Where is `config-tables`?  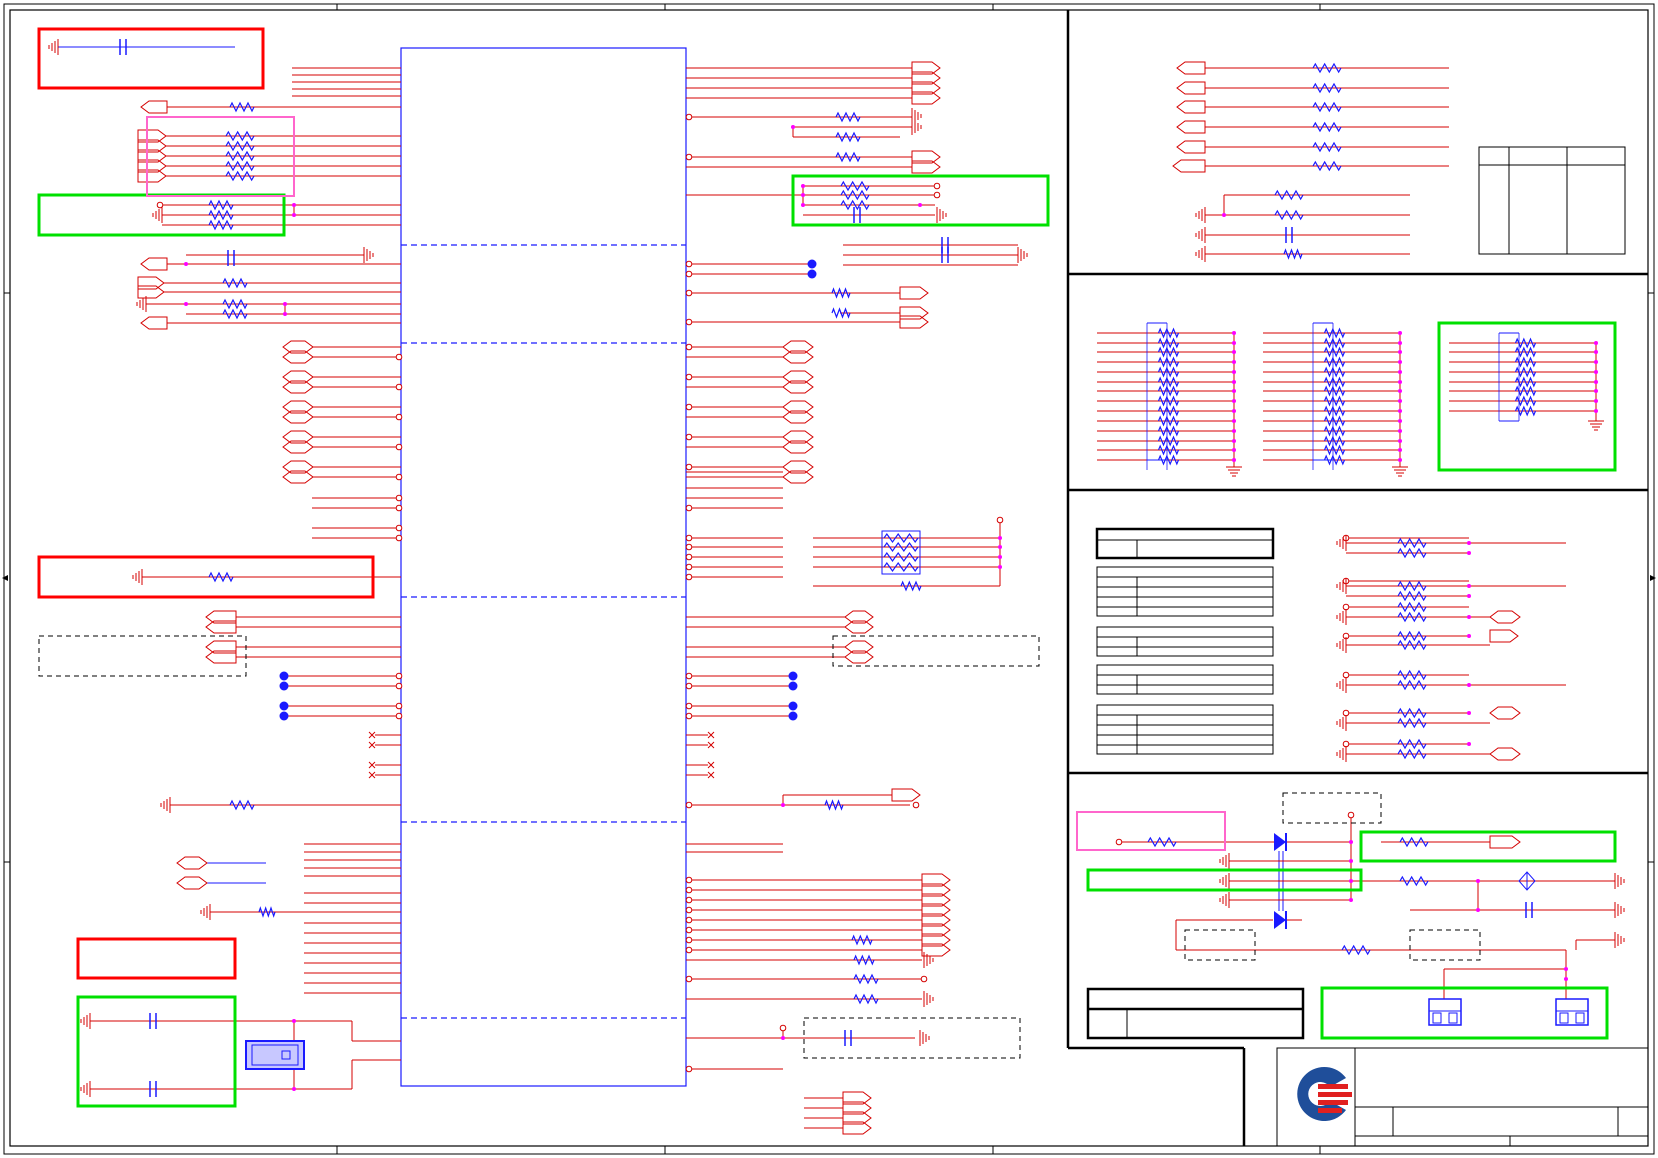 config-tables is located at coordinates (1185, 641).